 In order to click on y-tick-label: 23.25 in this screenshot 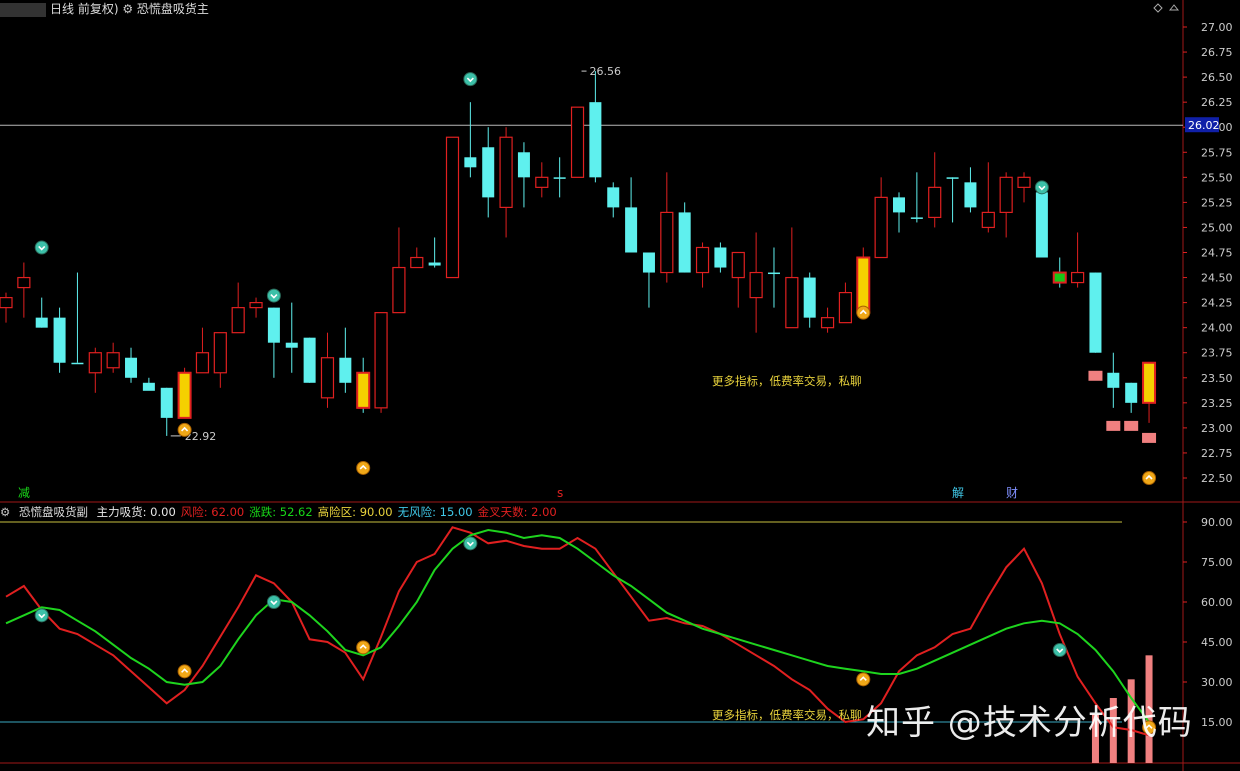, I will do `click(1217, 403)`.